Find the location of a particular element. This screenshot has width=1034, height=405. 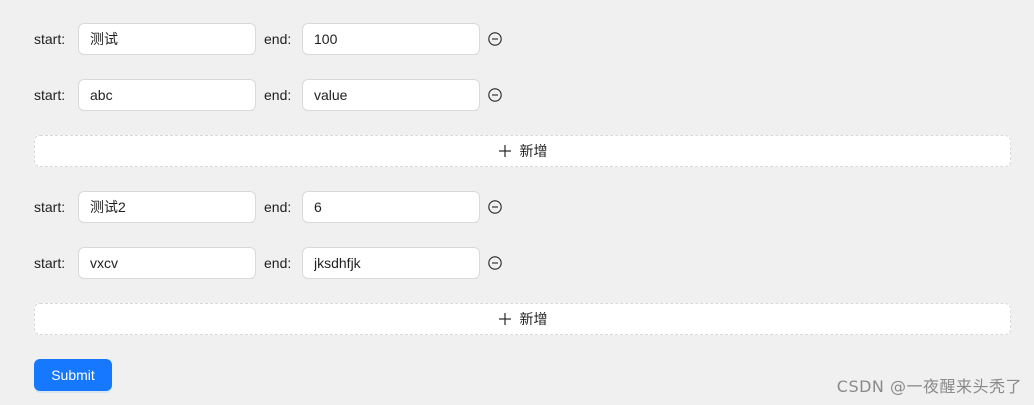

submit-button: Submit is located at coordinates (73, 375).